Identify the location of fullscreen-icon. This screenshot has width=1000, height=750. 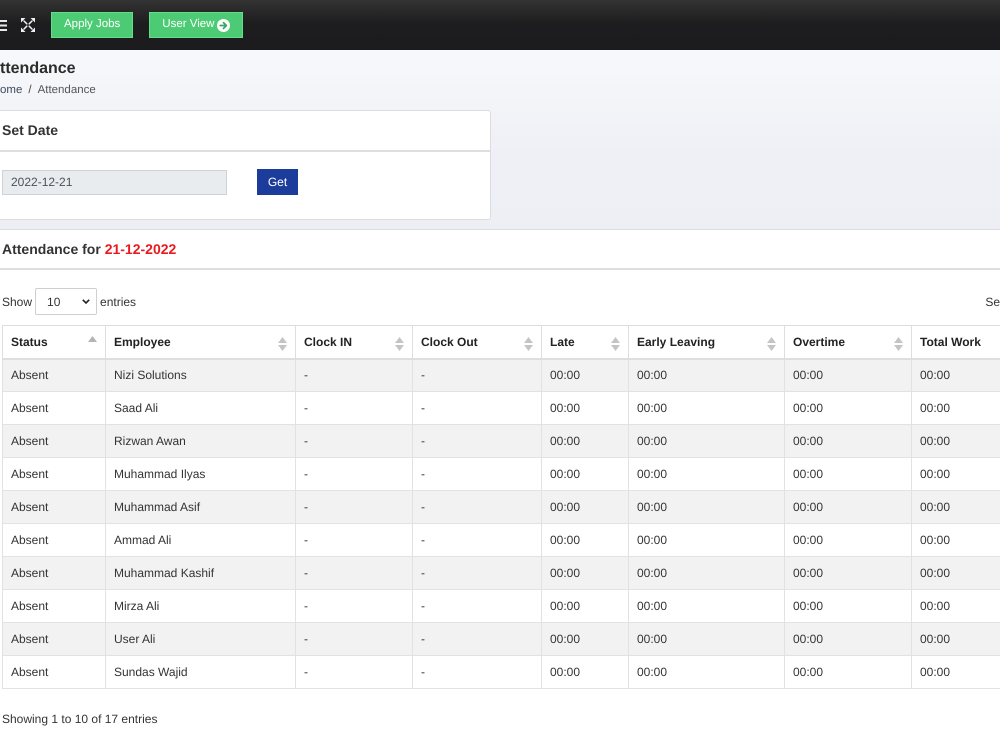
(28, 25).